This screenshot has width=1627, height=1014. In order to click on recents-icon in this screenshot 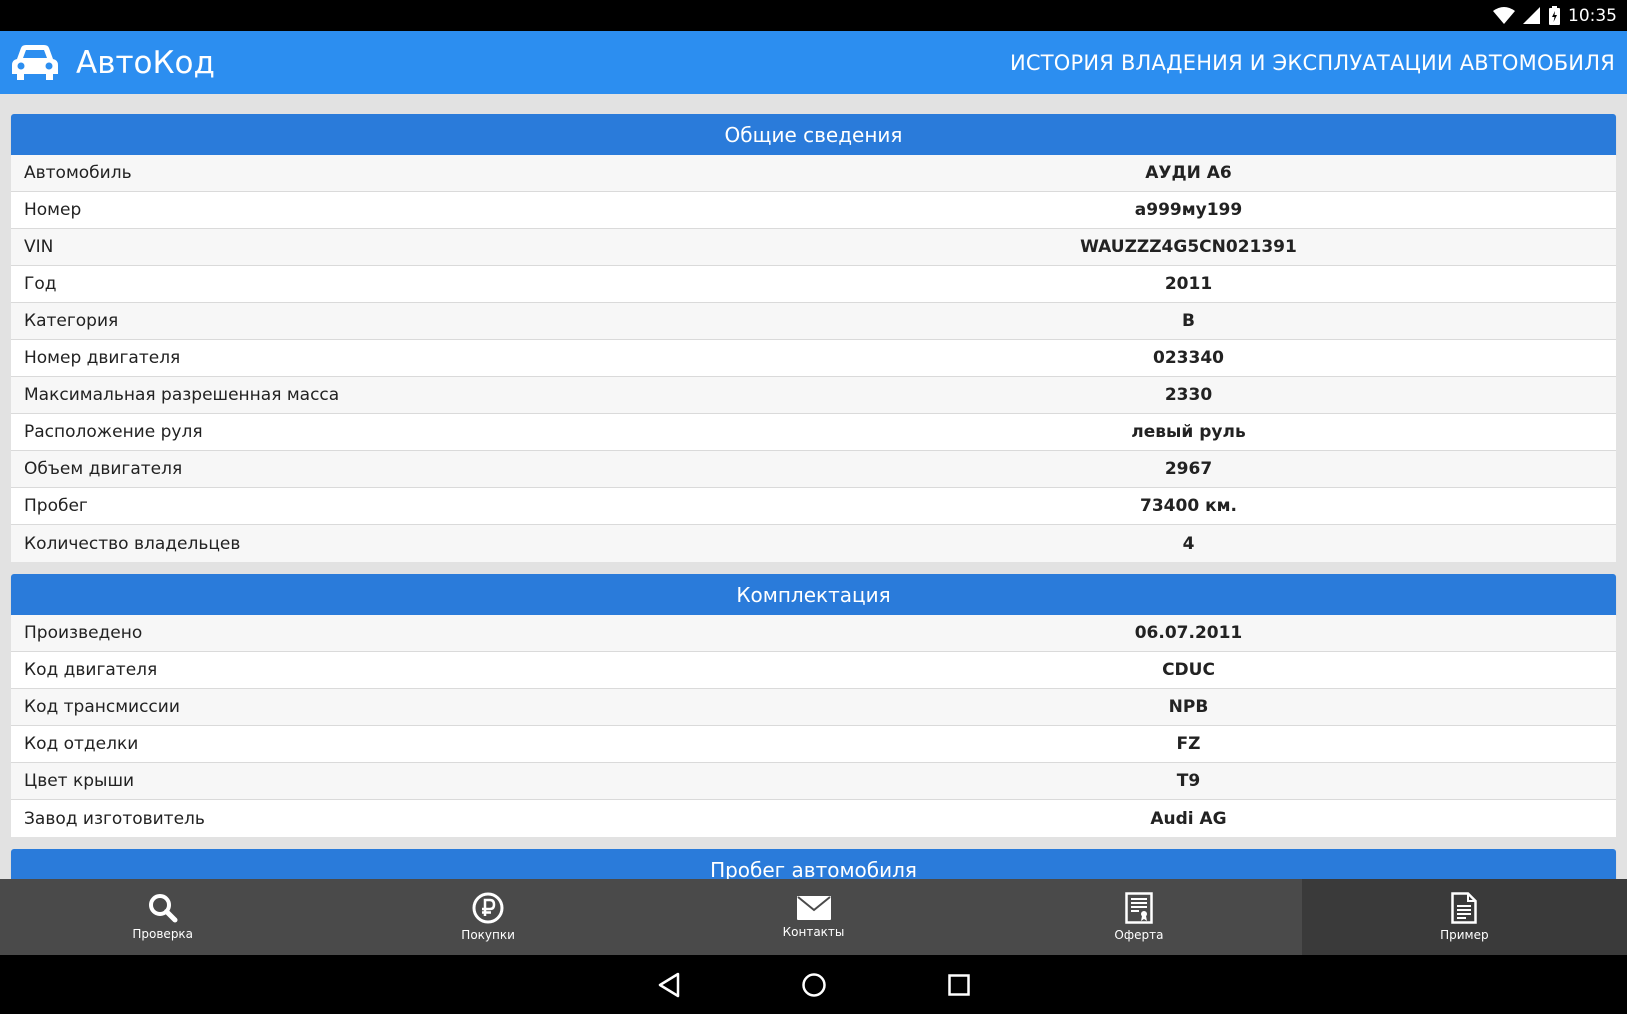, I will do `click(959, 985)`.